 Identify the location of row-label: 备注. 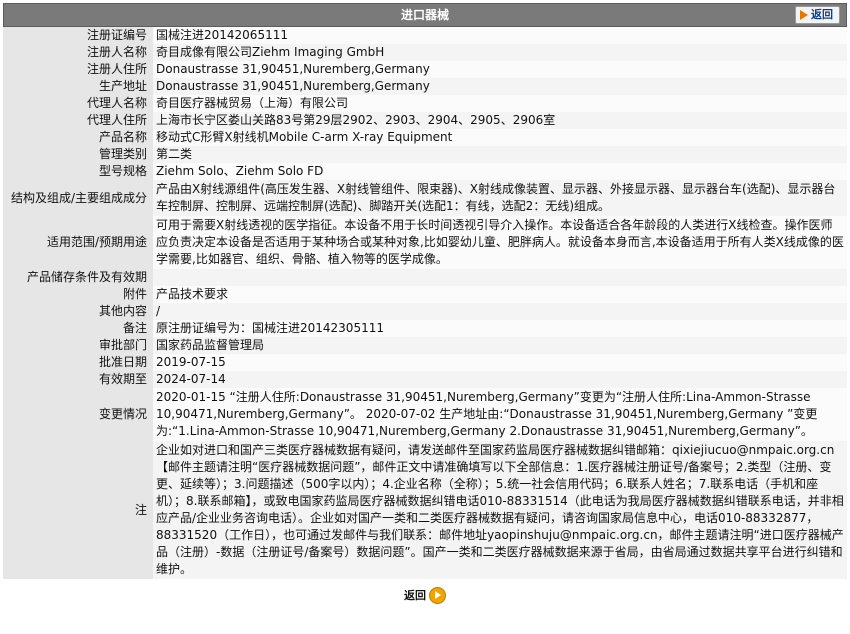
(78, 328).